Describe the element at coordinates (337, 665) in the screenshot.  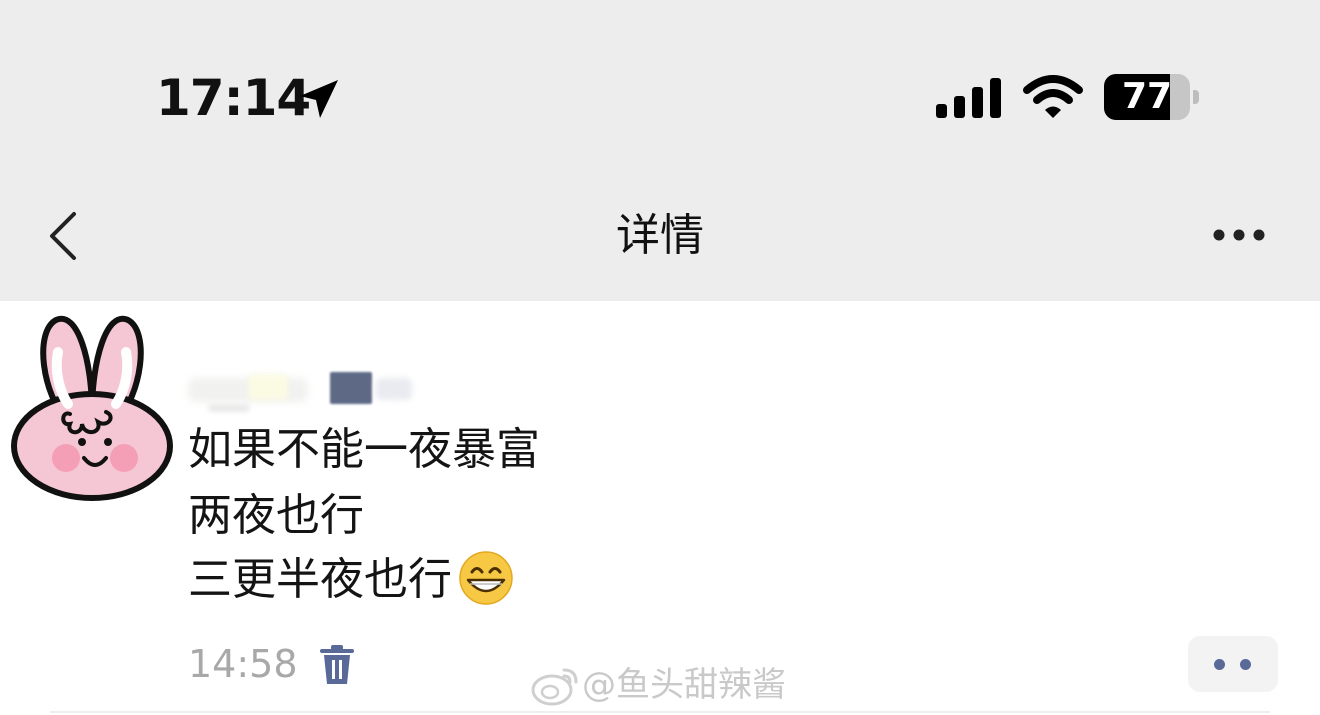
I see `trash-icon` at that location.